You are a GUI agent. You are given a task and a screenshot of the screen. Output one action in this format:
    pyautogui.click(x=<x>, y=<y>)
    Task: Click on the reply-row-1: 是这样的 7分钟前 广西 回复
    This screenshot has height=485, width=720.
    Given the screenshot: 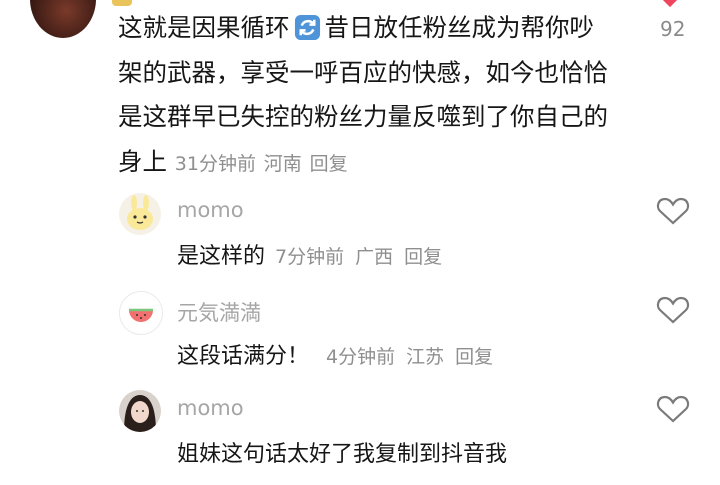 What is the action you would take?
    pyautogui.click(x=309, y=254)
    